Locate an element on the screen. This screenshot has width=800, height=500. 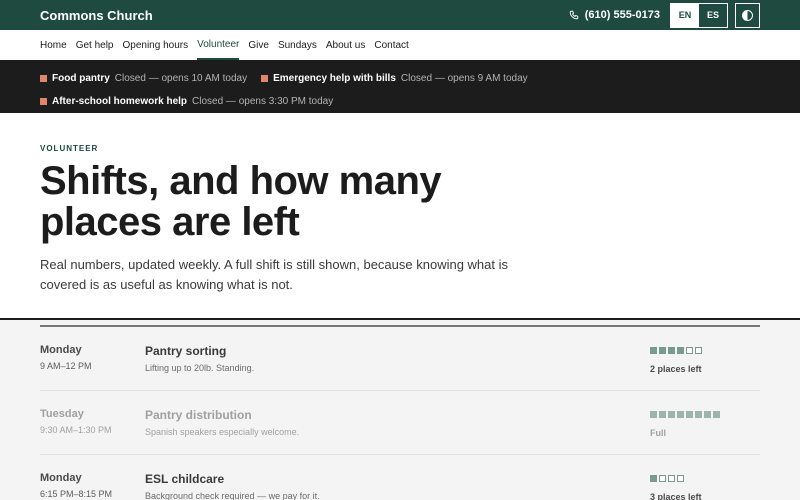
language-es-button: ES is located at coordinates (713, 15).